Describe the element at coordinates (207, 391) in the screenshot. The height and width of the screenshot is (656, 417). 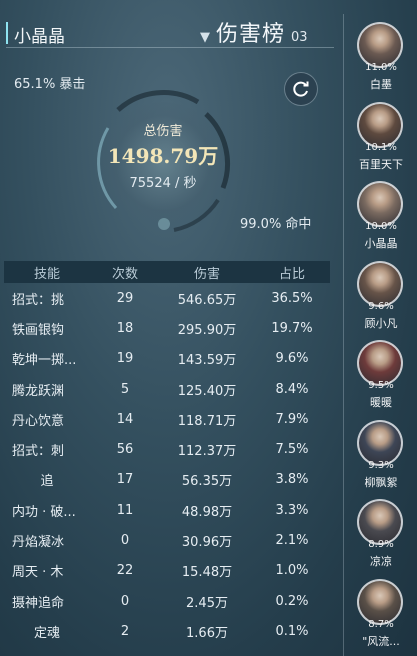
I see `damage-value: 125.40万` at that location.